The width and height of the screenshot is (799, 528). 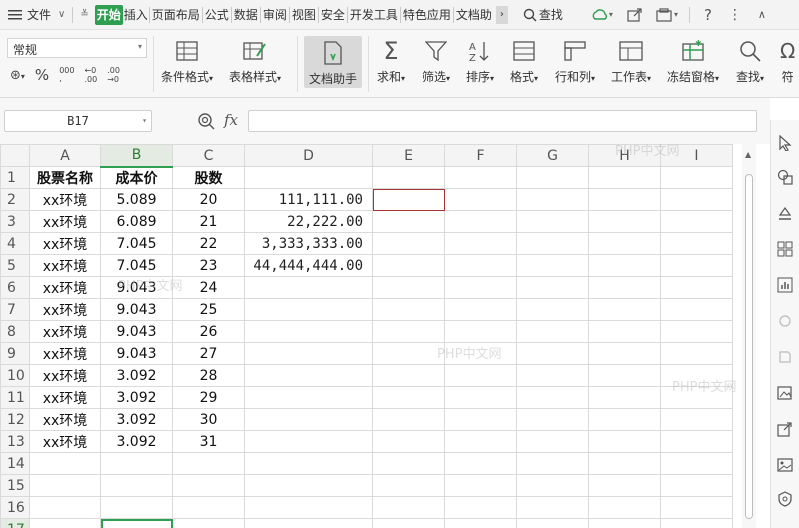 What do you see at coordinates (77, 48) in the screenshot?
I see `number-format-select: 常规 ▾` at bounding box center [77, 48].